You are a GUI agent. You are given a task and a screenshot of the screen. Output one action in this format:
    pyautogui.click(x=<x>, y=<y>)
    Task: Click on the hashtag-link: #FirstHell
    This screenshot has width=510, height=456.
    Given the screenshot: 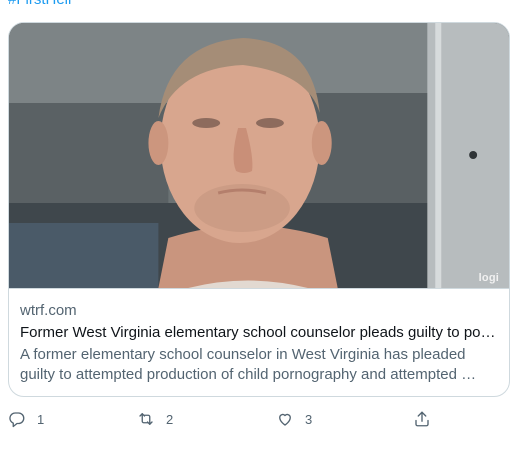 What is the action you would take?
    pyautogui.click(x=39, y=4)
    